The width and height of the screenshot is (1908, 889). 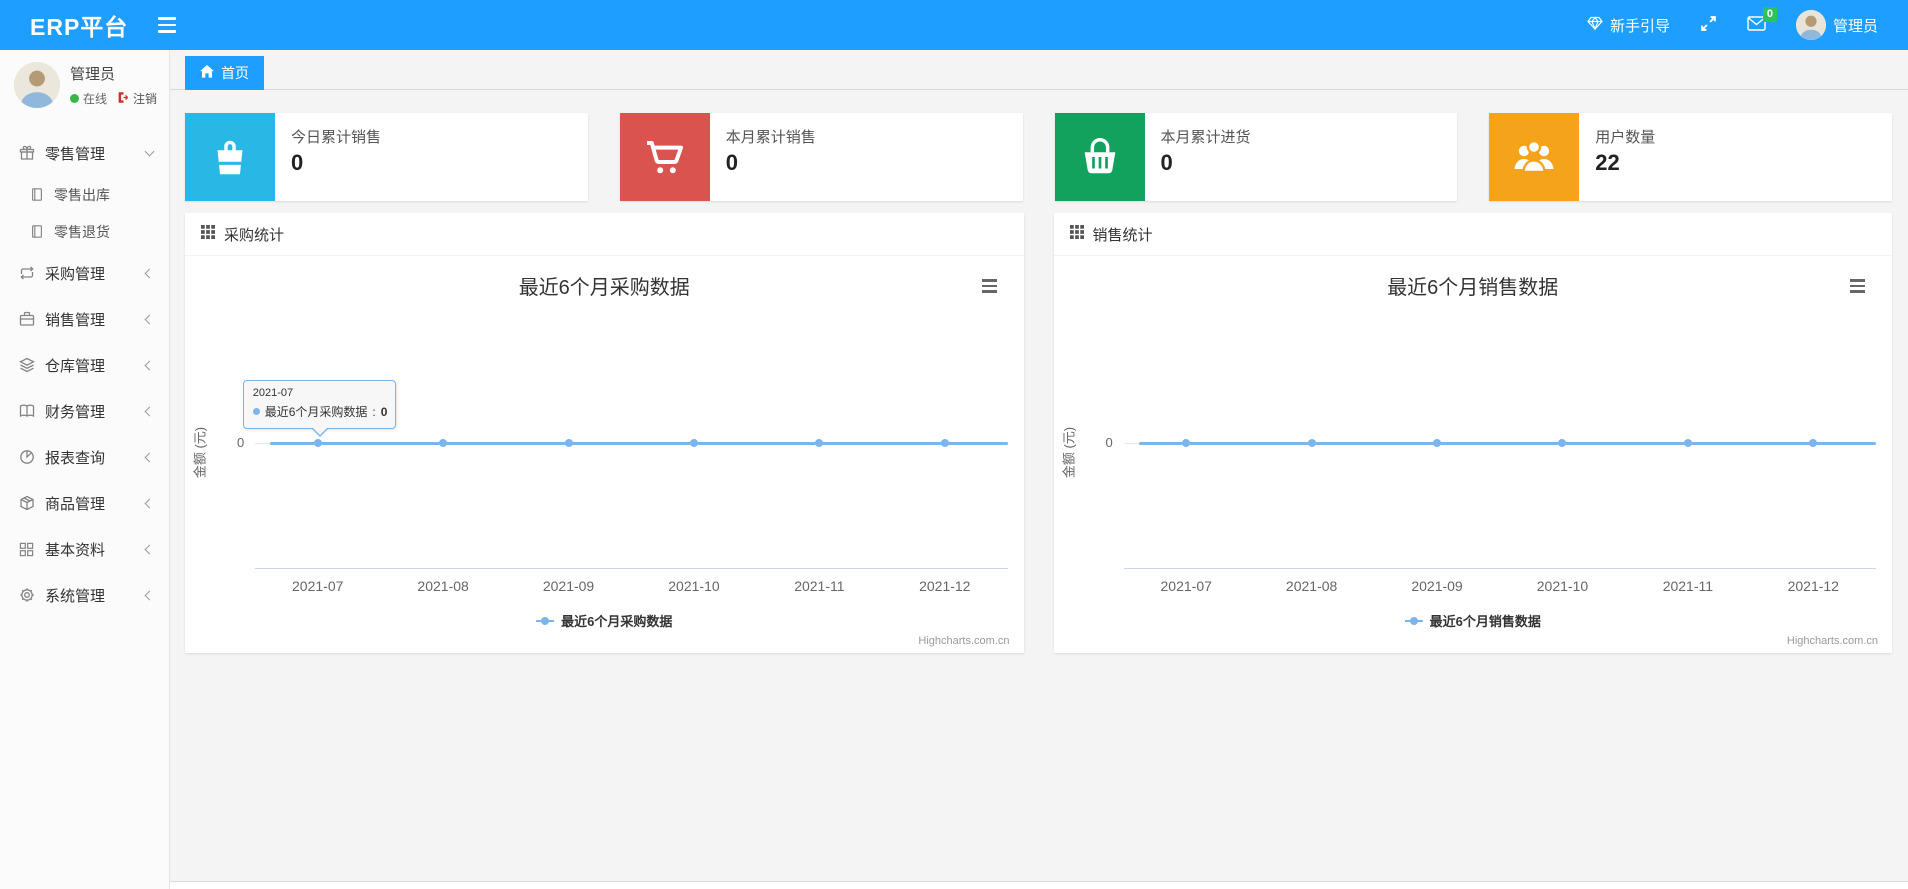 I want to click on stat-card-month-sales: 本月累计销售 0, so click(x=821, y=157).